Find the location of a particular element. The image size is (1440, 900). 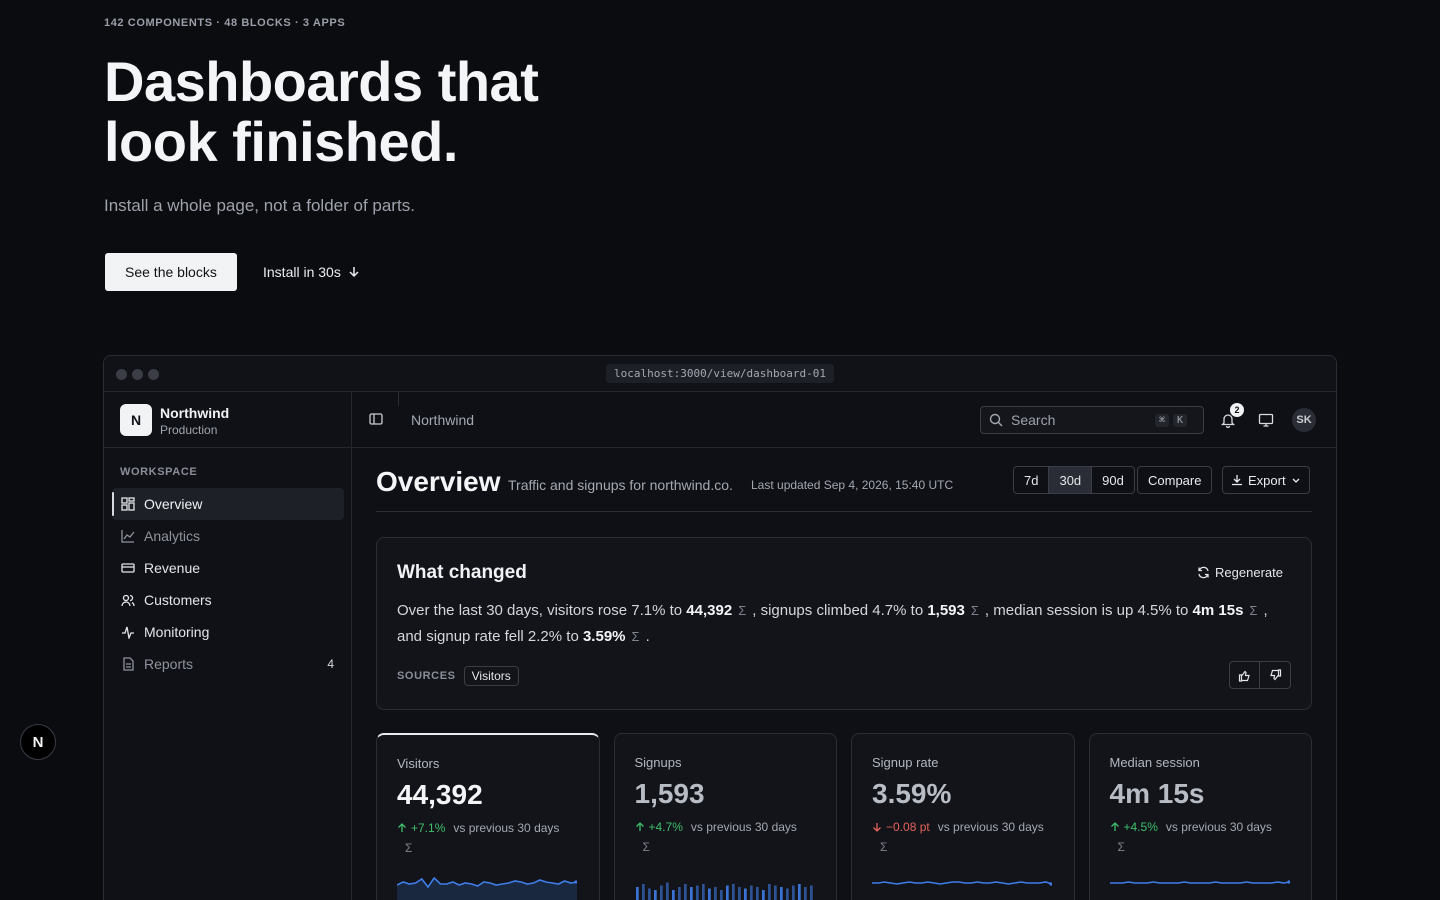

summary-value-visitors: 44,392 is located at coordinates (709, 610).